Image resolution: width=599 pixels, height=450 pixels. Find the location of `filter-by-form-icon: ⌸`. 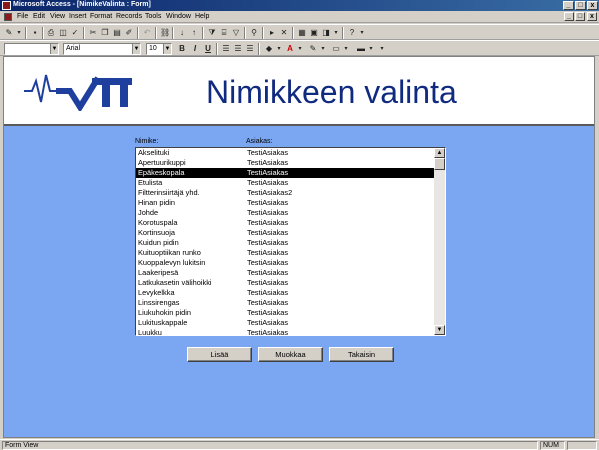

filter-by-form-icon: ⌸ is located at coordinates (224, 33).